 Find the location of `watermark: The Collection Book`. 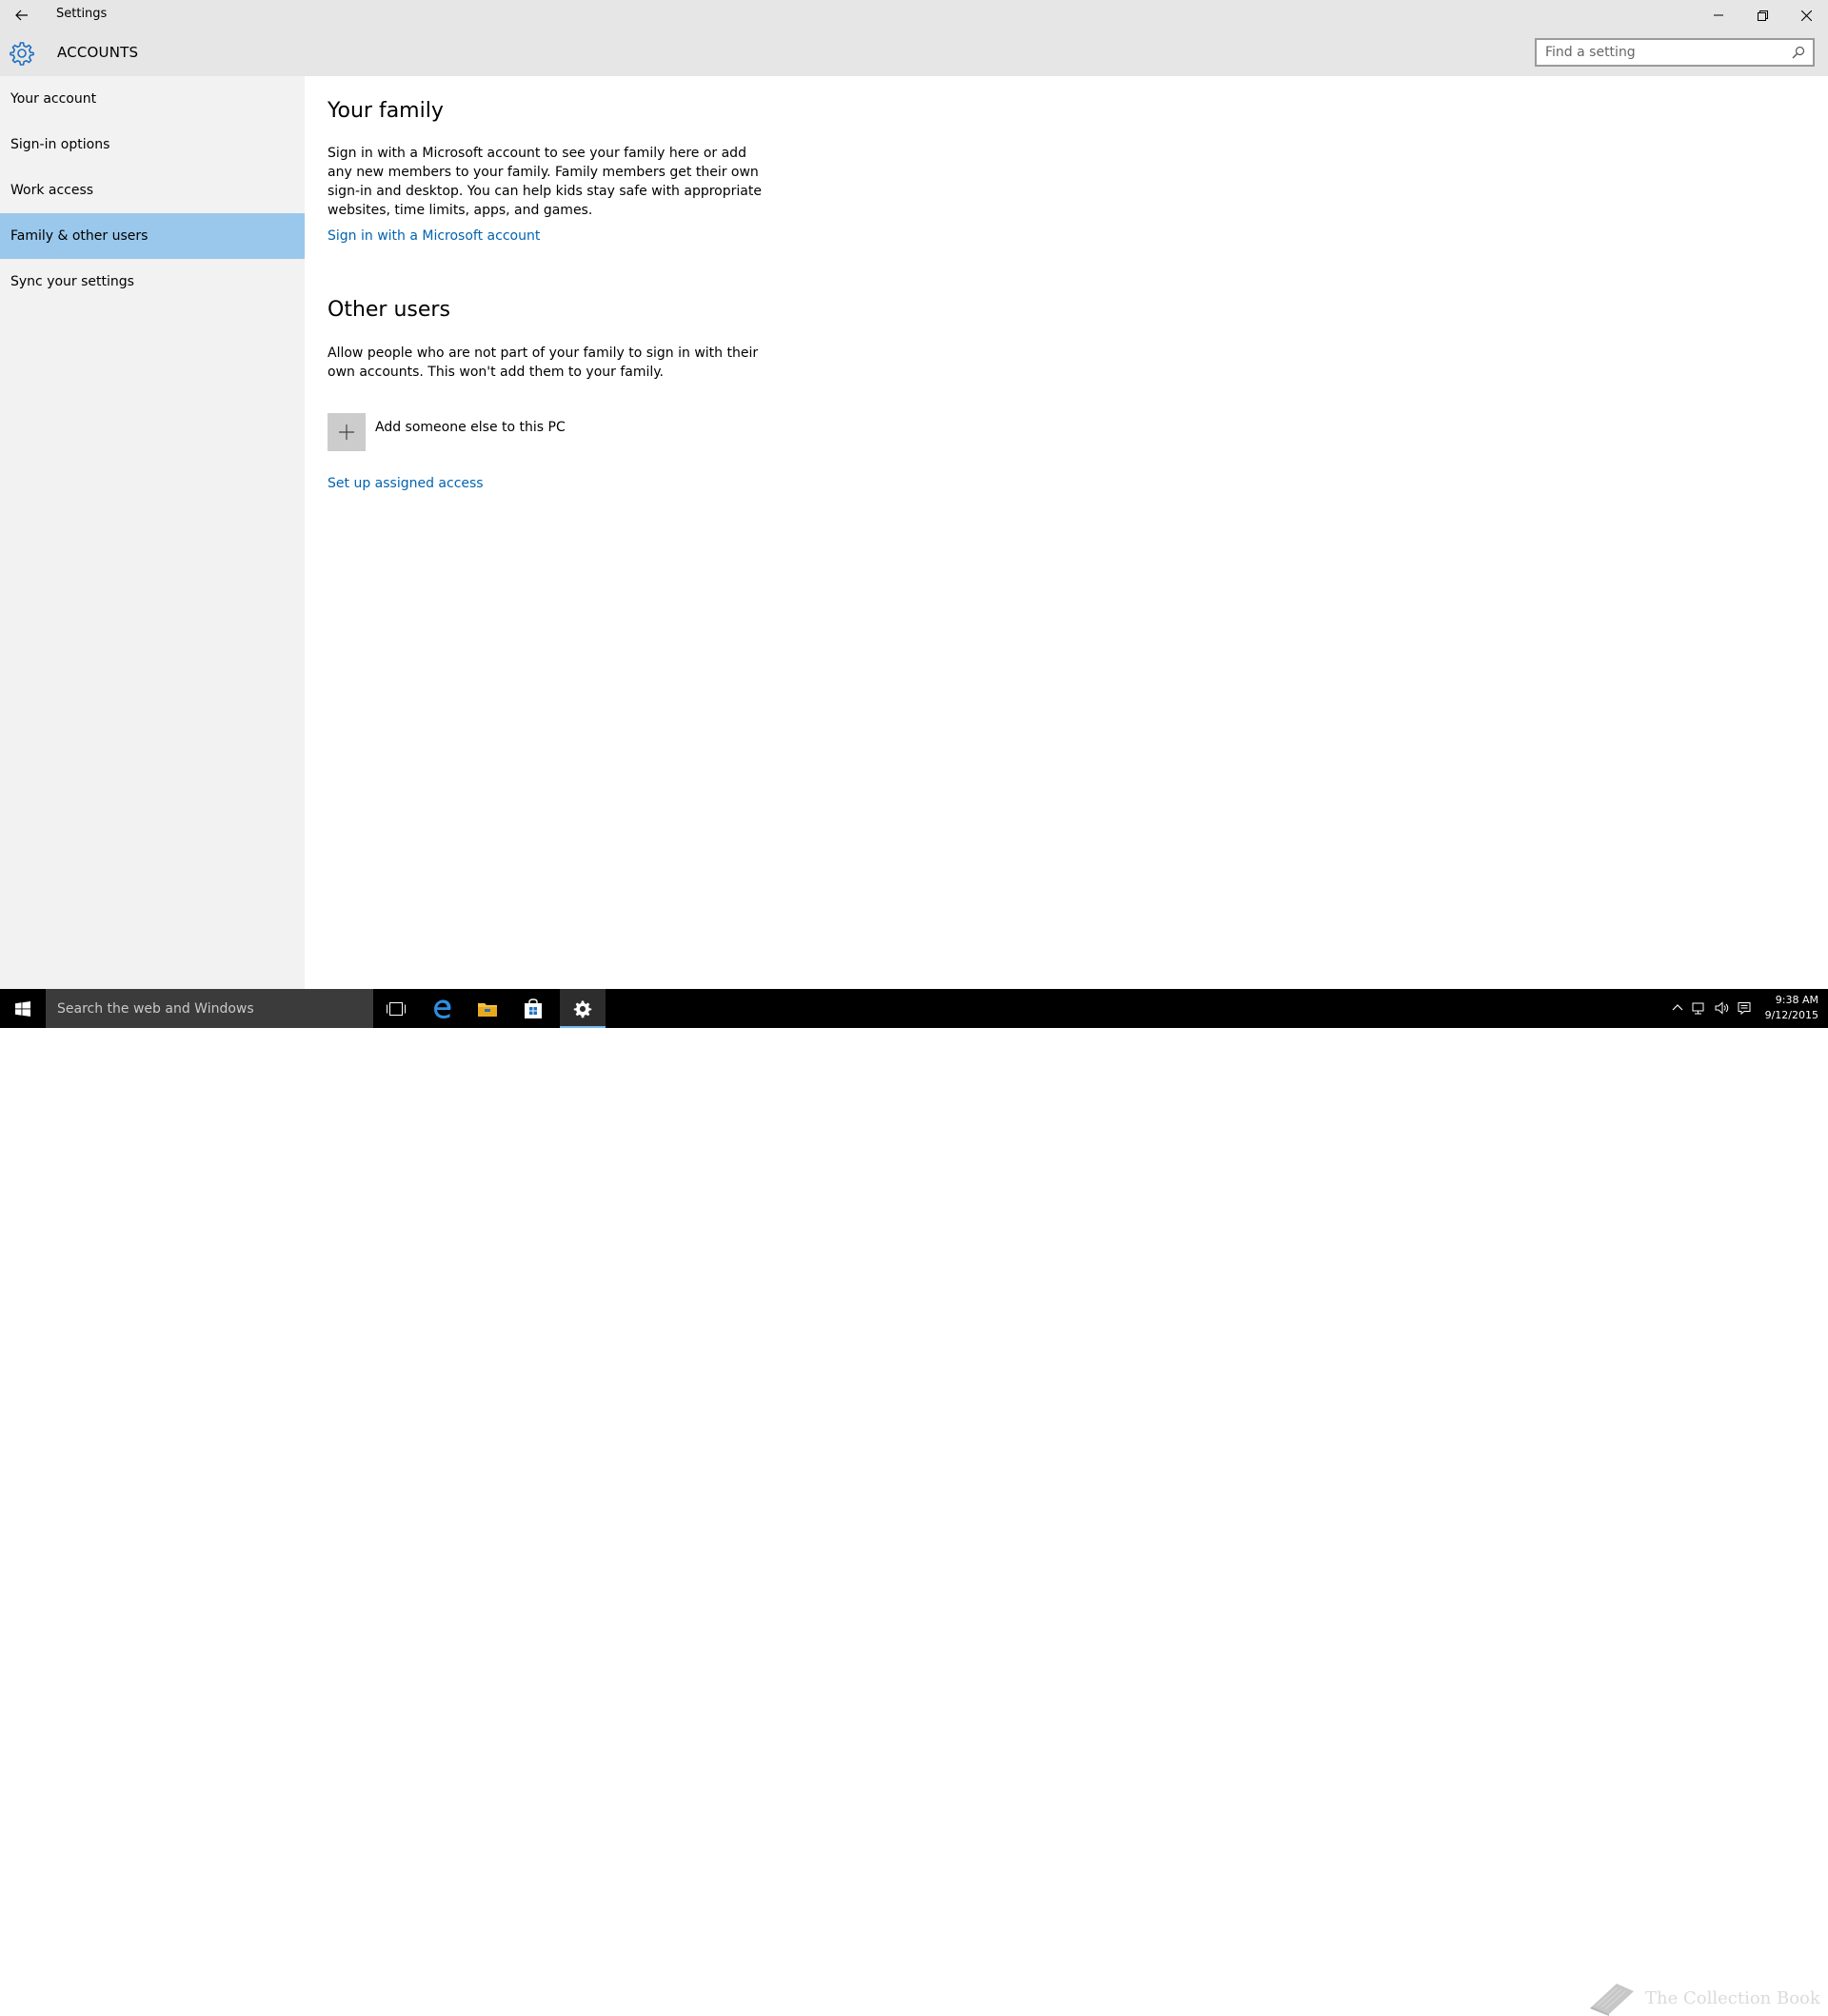

watermark: The Collection Book is located at coordinates (1704, 1998).